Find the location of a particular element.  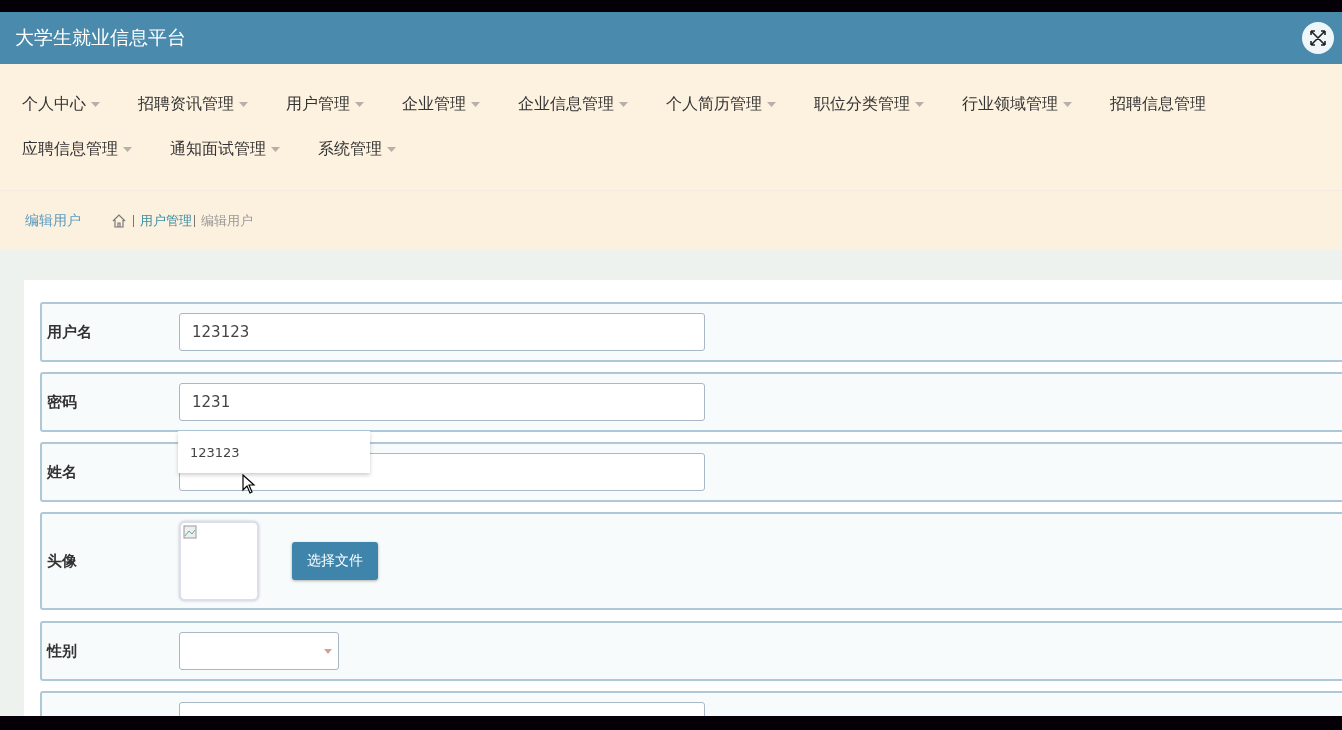

menu-item: 企业信息管理 is located at coordinates (566, 104).